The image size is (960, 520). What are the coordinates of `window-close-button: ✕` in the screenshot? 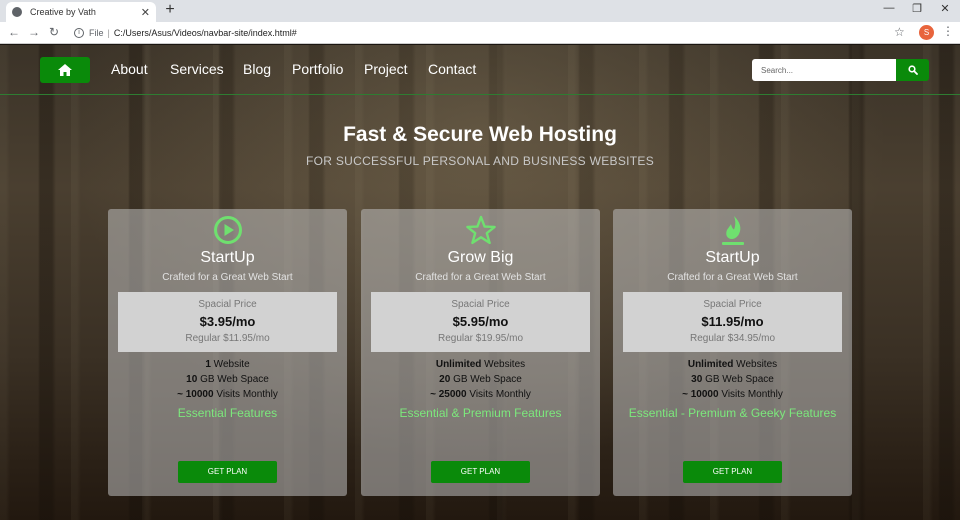 It's located at (945, 8).